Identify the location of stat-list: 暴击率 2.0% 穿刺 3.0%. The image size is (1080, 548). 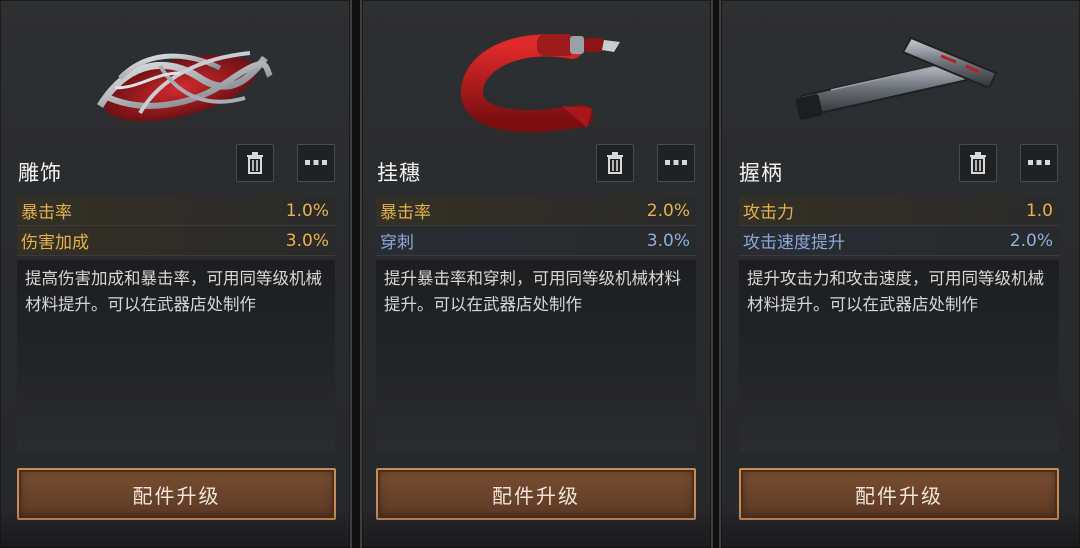
(536, 226).